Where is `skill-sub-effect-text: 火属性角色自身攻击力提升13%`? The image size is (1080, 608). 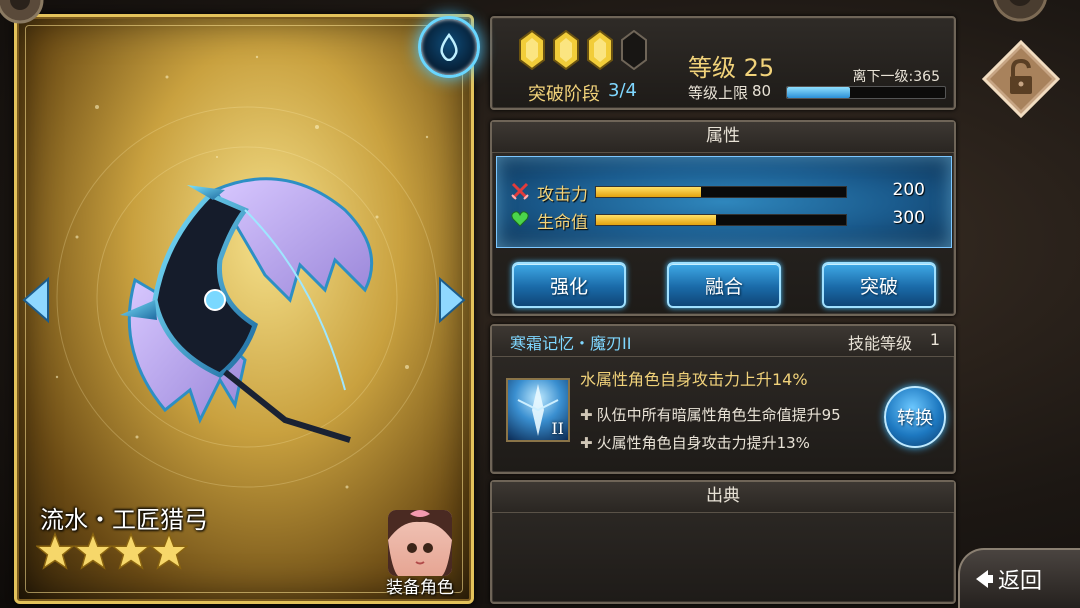 skill-sub-effect-text: 火属性角色自身攻击力提升13% is located at coordinates (703, 443).